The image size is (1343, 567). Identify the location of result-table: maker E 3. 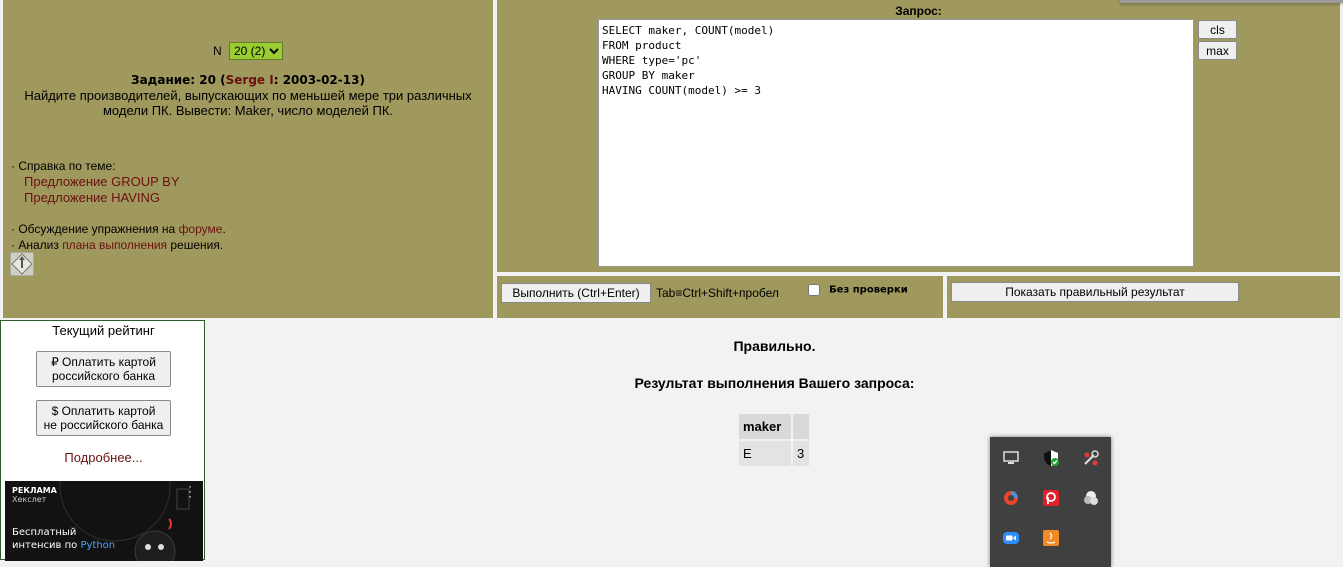
(774, 440).